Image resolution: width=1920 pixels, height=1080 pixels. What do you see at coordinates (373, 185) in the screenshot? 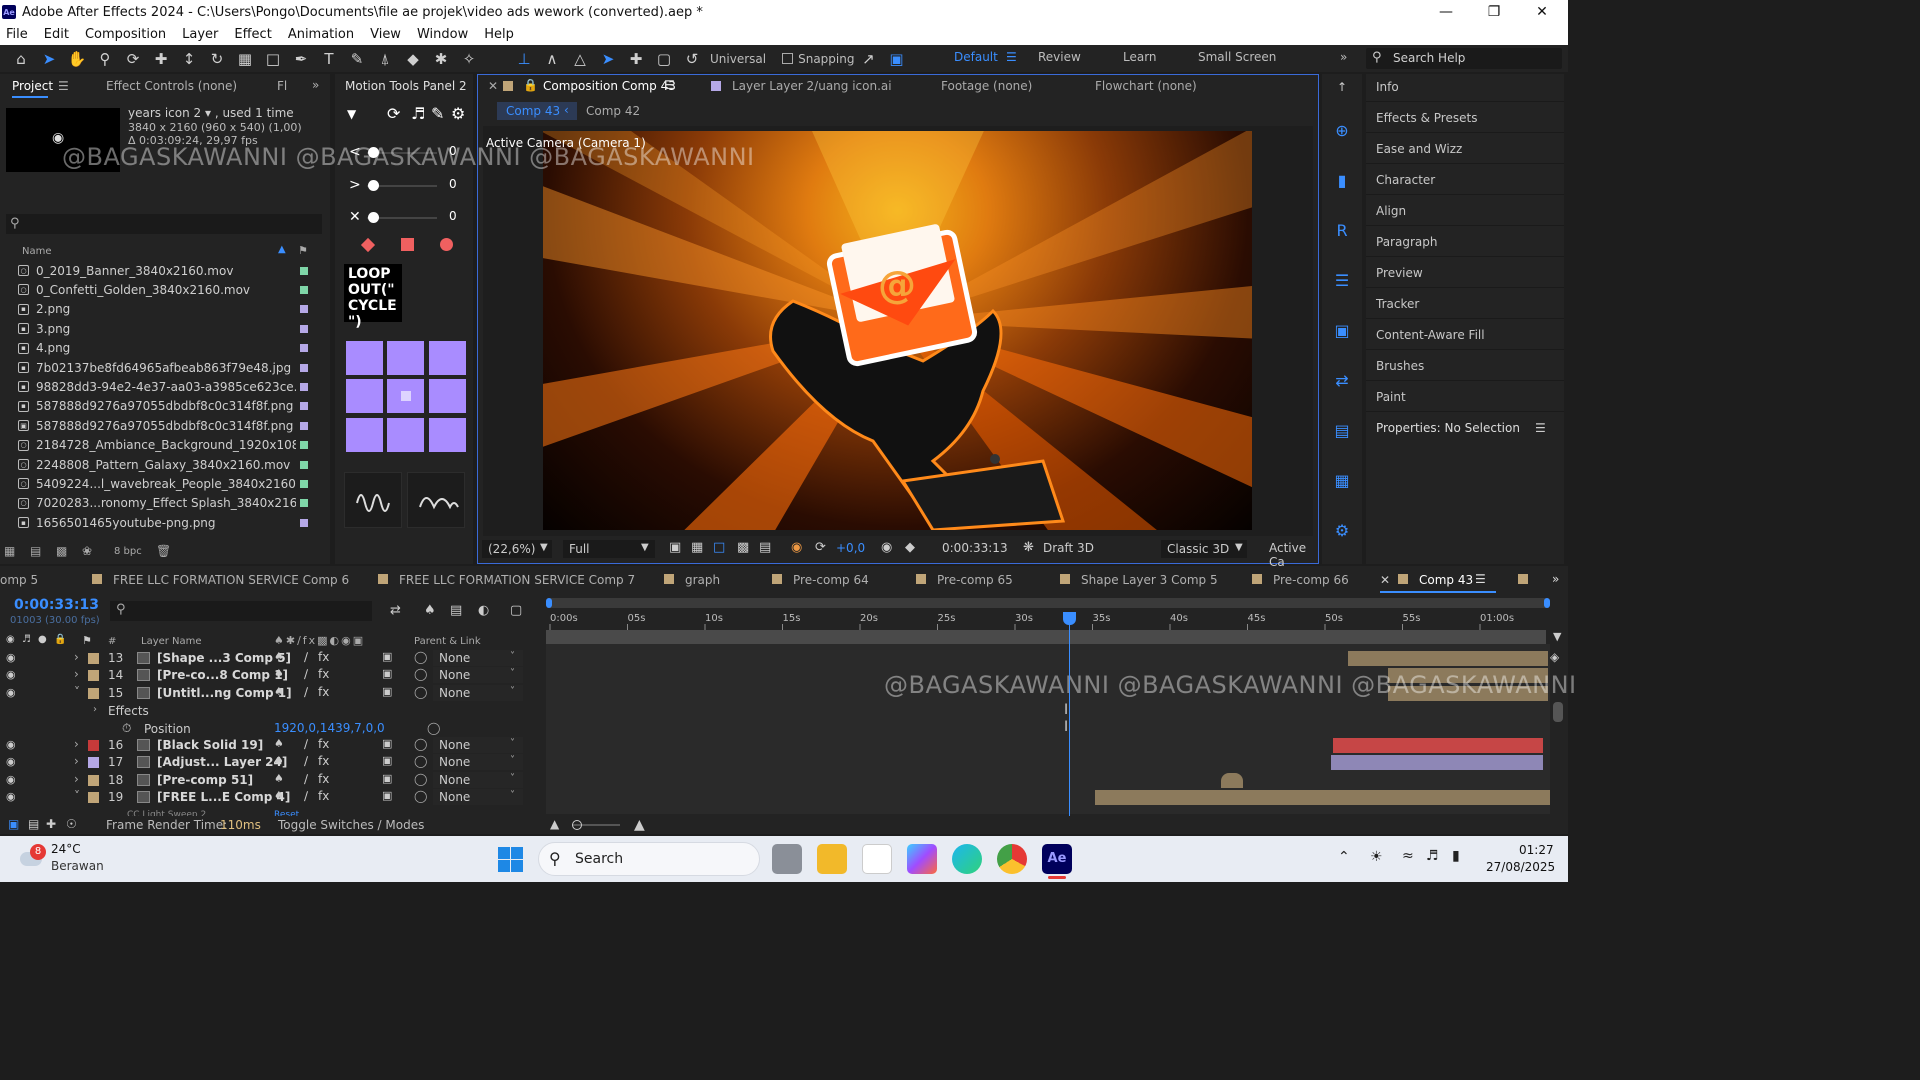
I see `slider-handle` at bounding box center [373, 185].